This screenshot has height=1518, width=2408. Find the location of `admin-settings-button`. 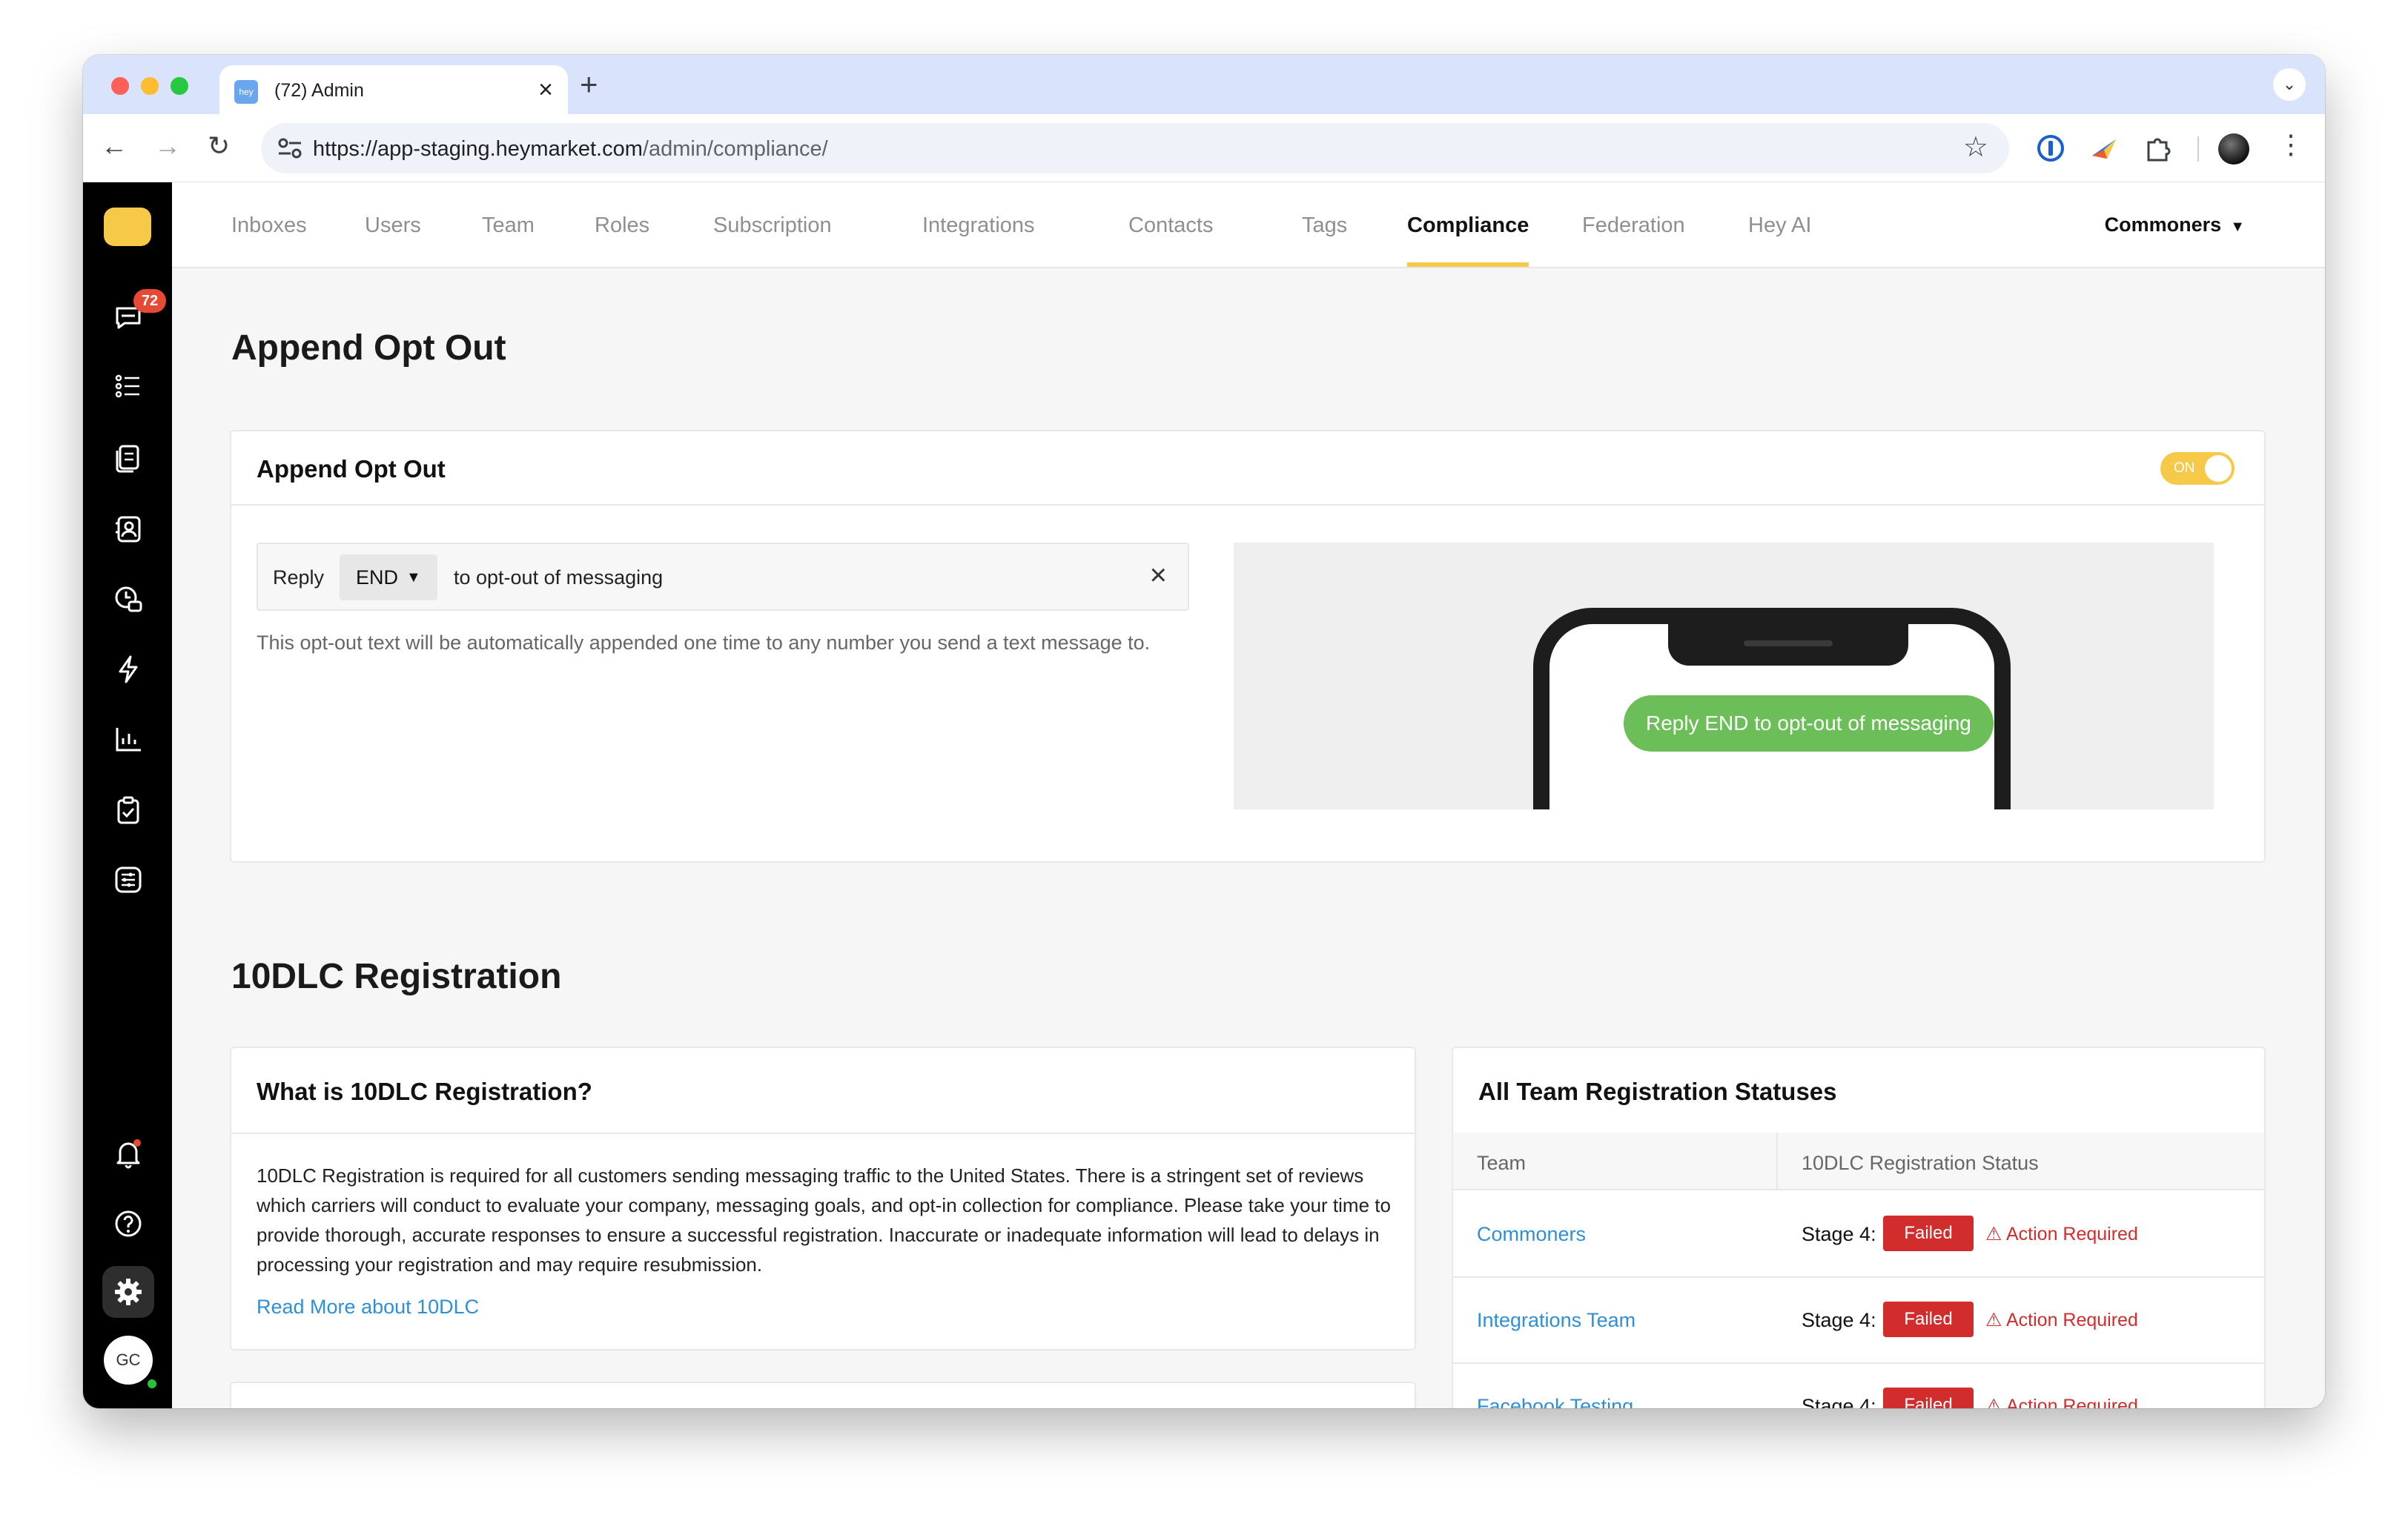

admin-settings-button is located at coordinates (128, 1292).